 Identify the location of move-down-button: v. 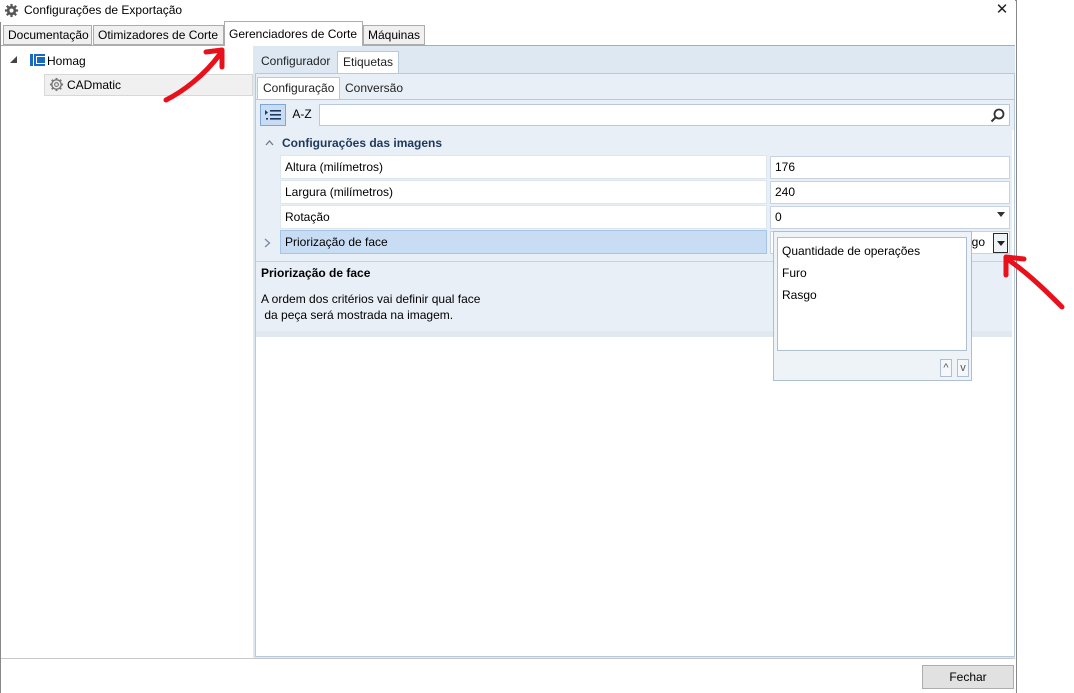
(963, 368).